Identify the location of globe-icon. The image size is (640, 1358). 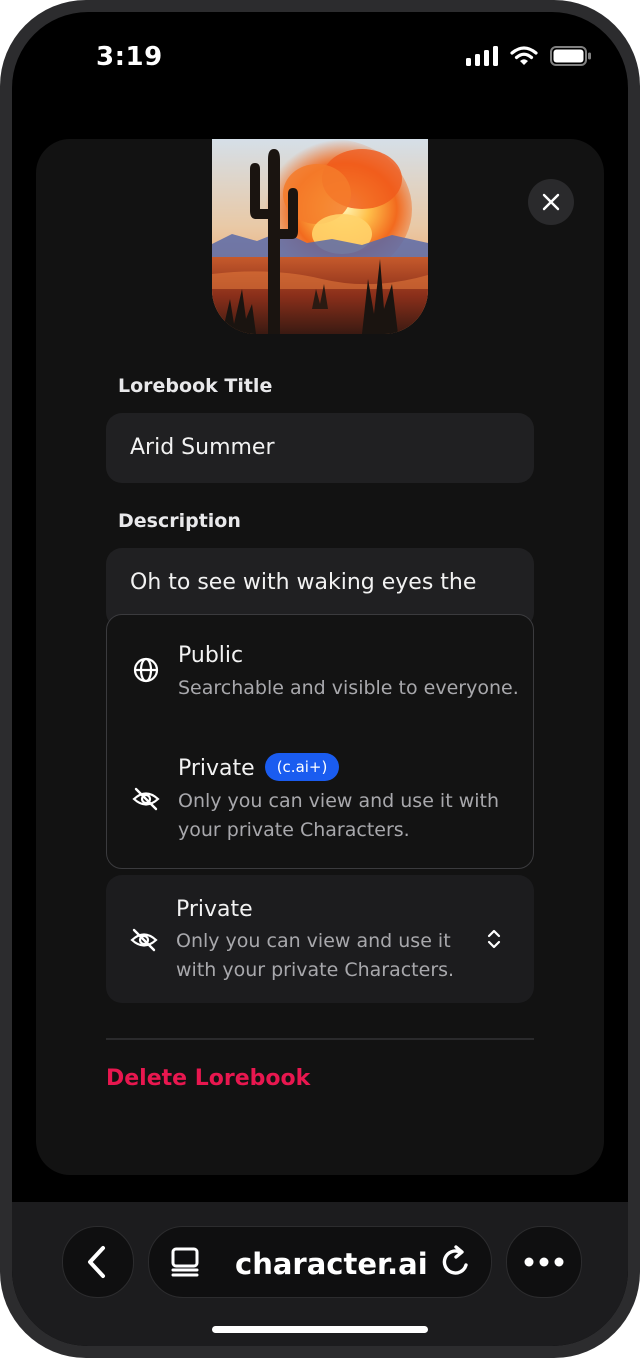
(146, 670).